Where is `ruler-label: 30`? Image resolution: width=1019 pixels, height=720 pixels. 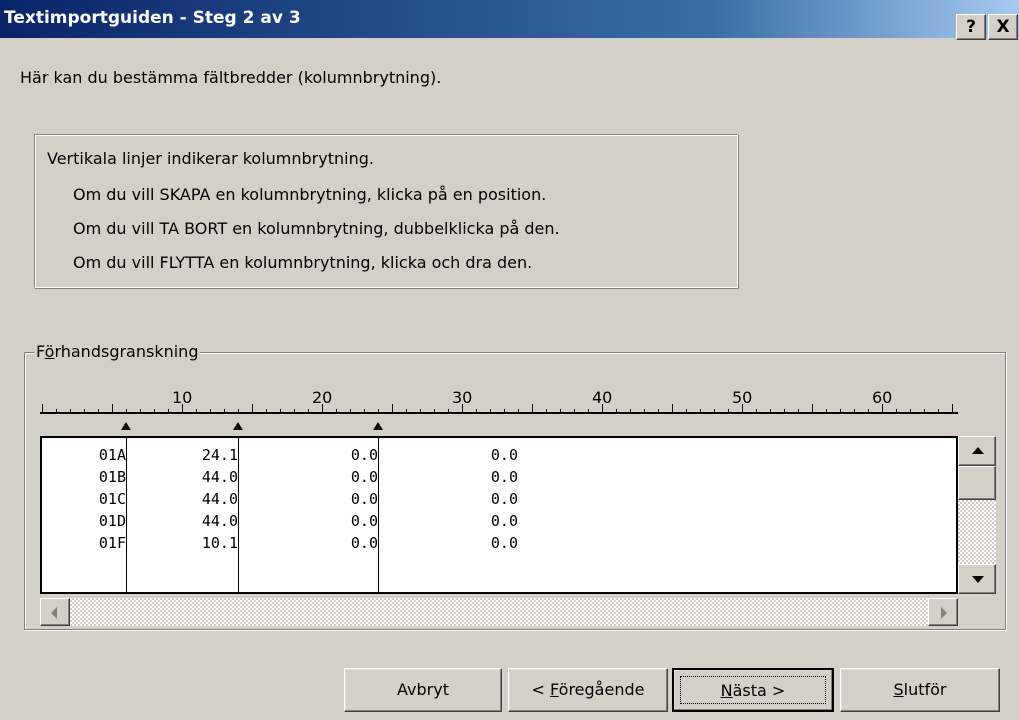
ruler-label: 30 is located at coordinates (462, 397).